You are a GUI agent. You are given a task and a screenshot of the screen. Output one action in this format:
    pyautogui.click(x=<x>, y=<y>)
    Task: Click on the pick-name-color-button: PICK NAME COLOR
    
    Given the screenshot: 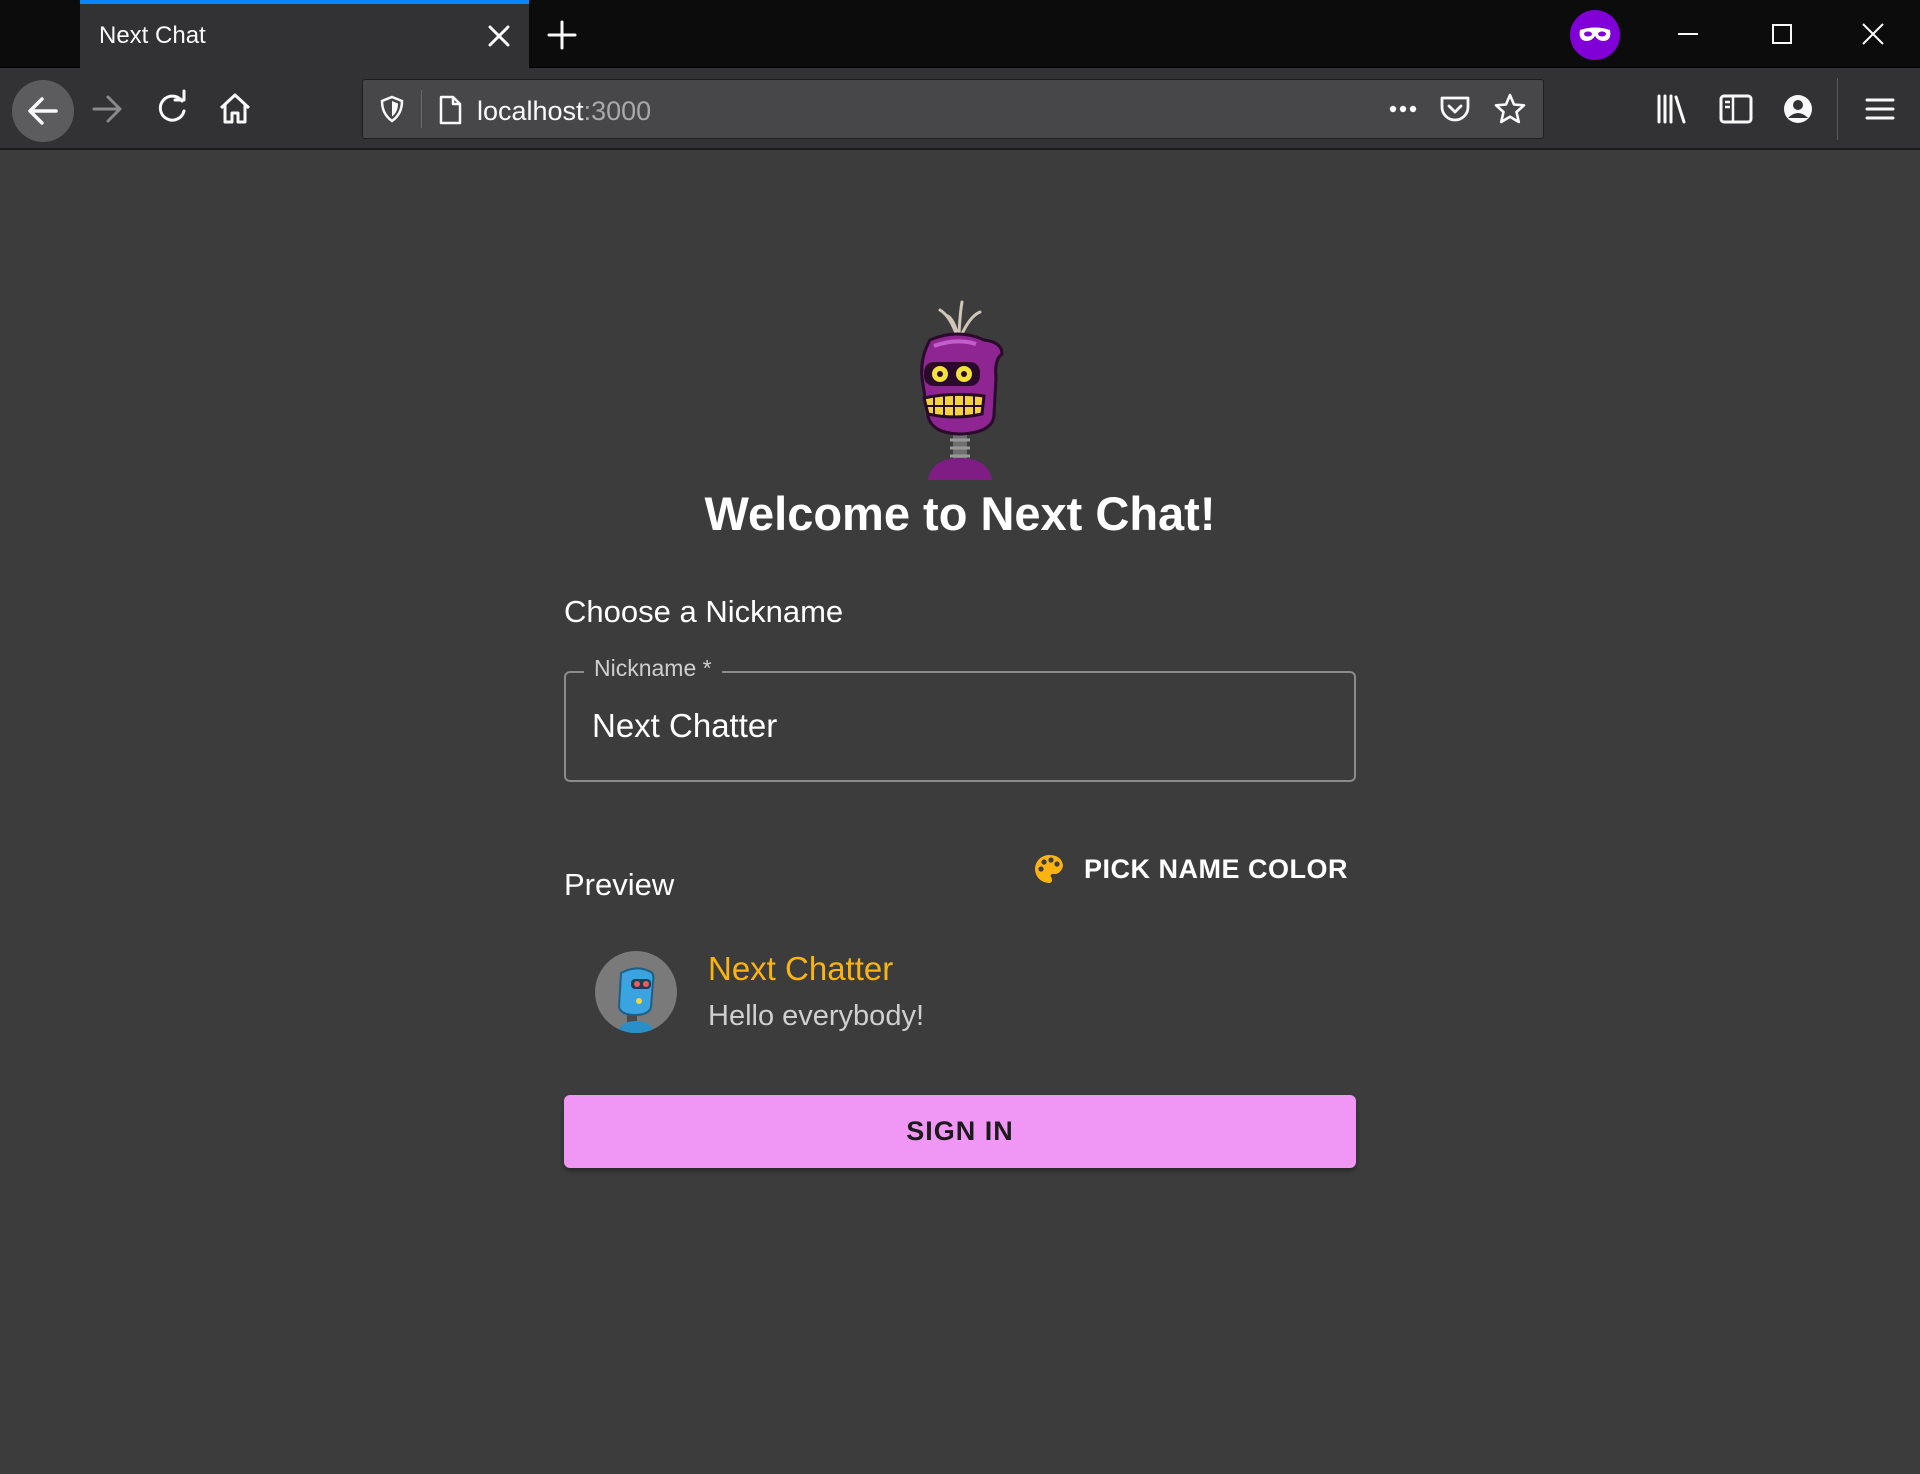 What is the action you would take?
    pyautogui.click(x=1191, y=869)
    